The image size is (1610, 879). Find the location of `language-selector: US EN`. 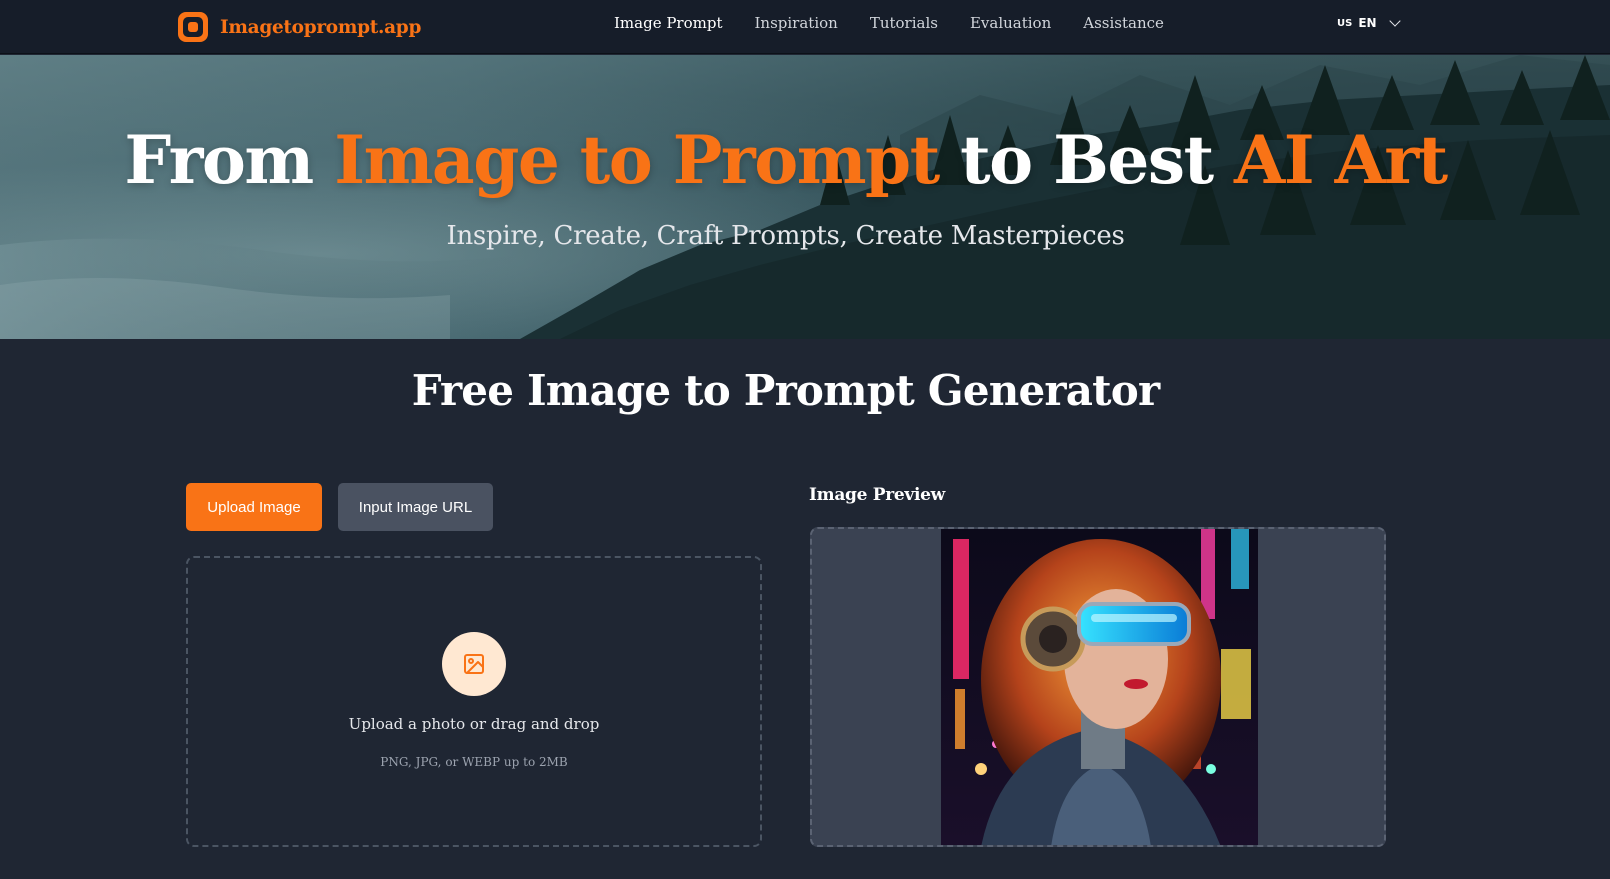

language-selector: US EN is located at coordinates (1369, 23).